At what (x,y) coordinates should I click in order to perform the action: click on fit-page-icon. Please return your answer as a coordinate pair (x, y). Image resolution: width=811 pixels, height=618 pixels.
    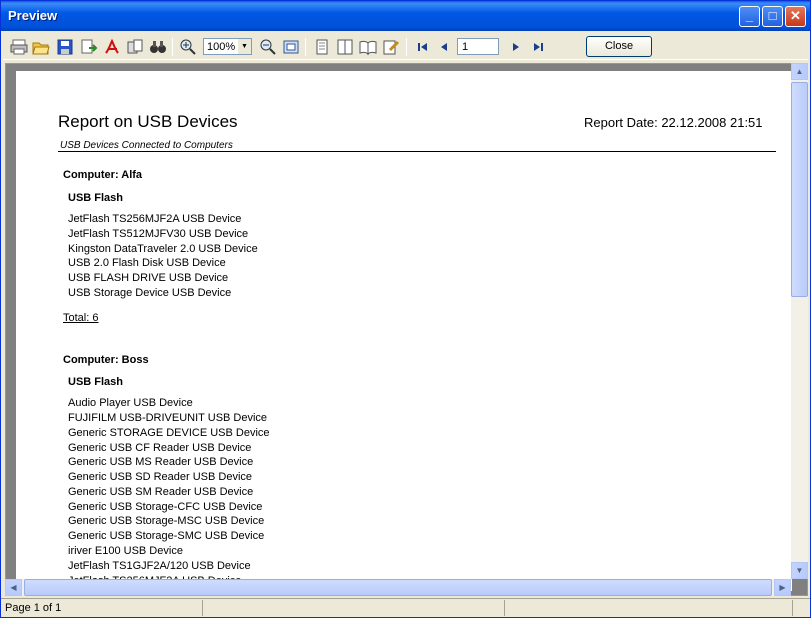
    Looking at the image, I should click on (291, 47).